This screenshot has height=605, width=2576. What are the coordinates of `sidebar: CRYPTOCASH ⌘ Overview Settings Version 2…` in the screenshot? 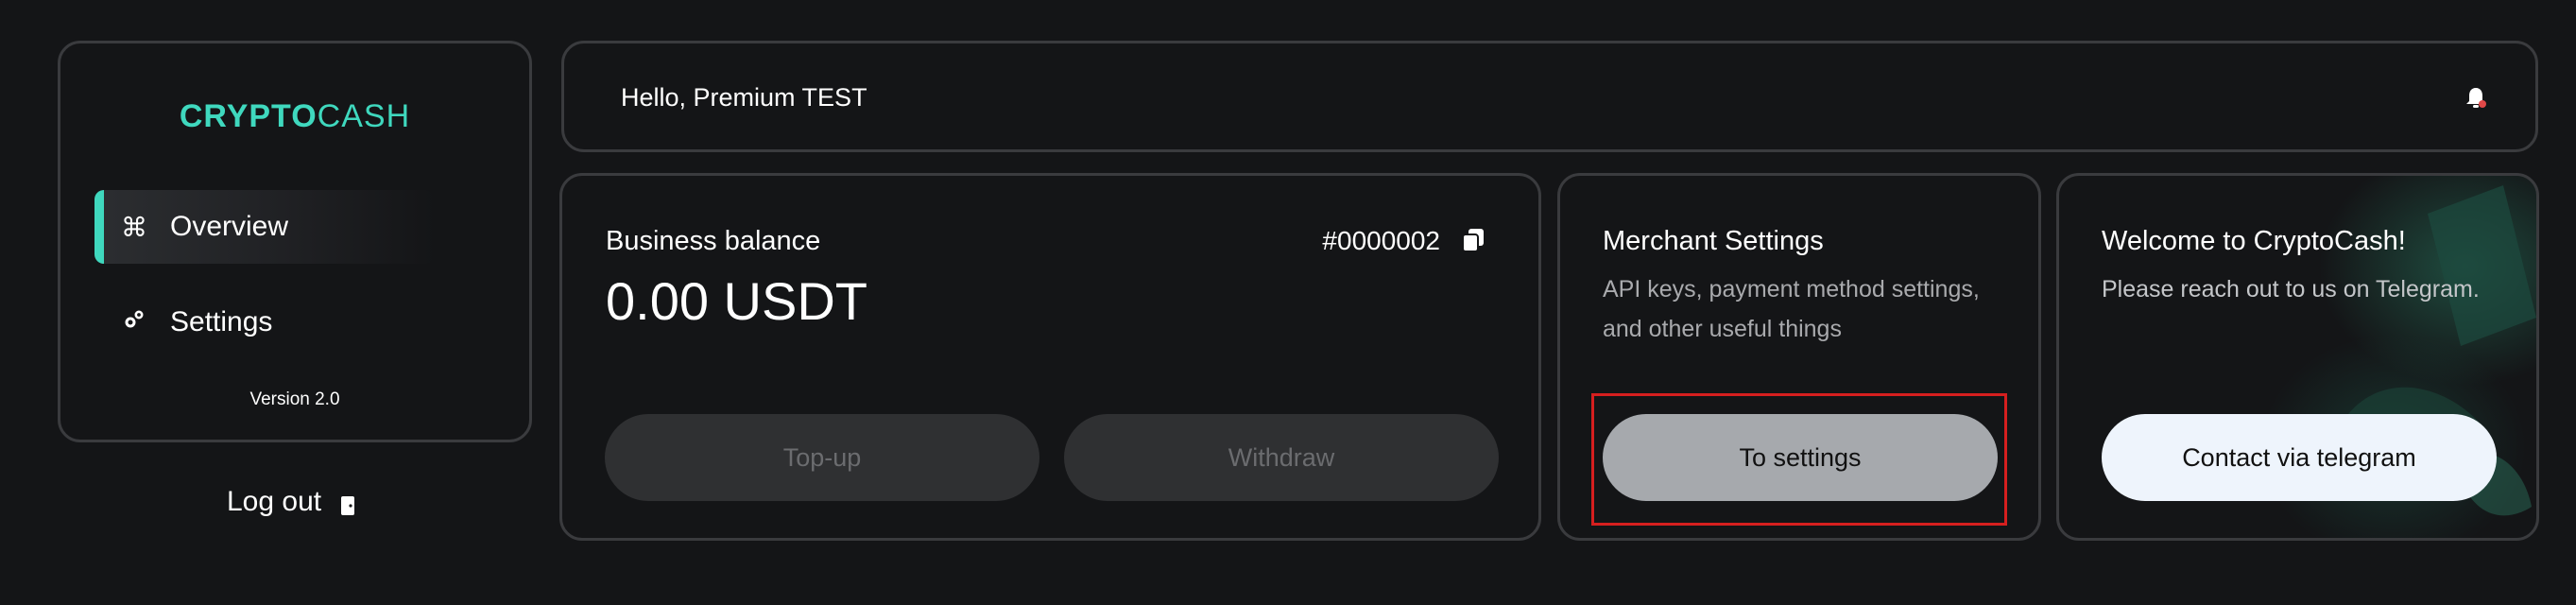 It's located at (295, 242).